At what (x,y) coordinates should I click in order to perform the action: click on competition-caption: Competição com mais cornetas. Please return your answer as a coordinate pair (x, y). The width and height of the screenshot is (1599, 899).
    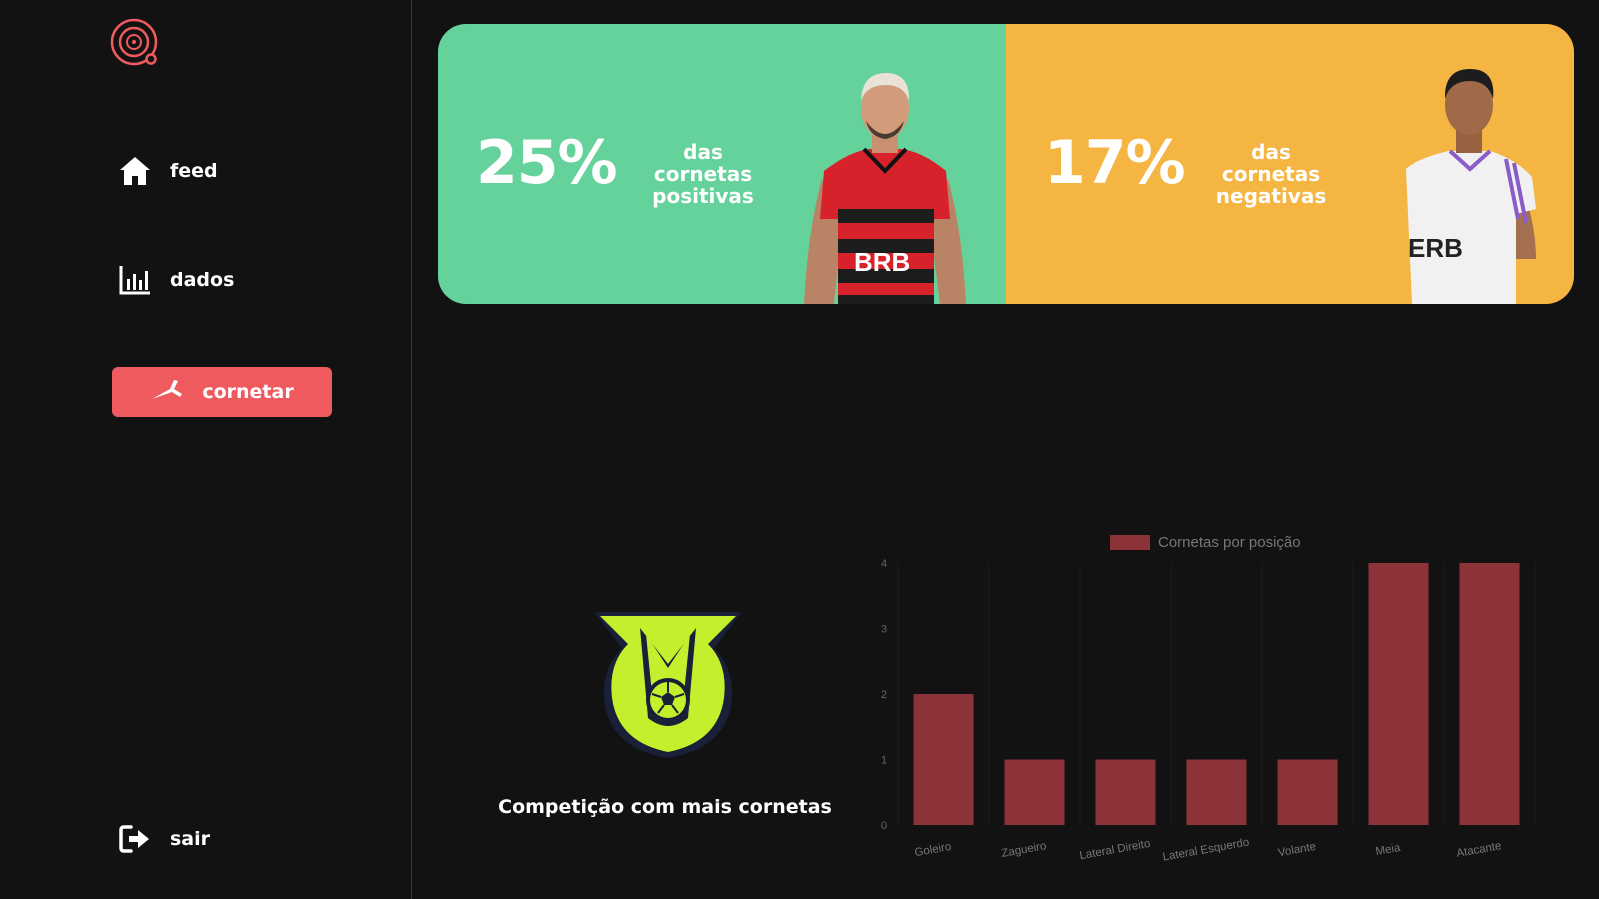
    Looking at the image, I should click on (665, 807).